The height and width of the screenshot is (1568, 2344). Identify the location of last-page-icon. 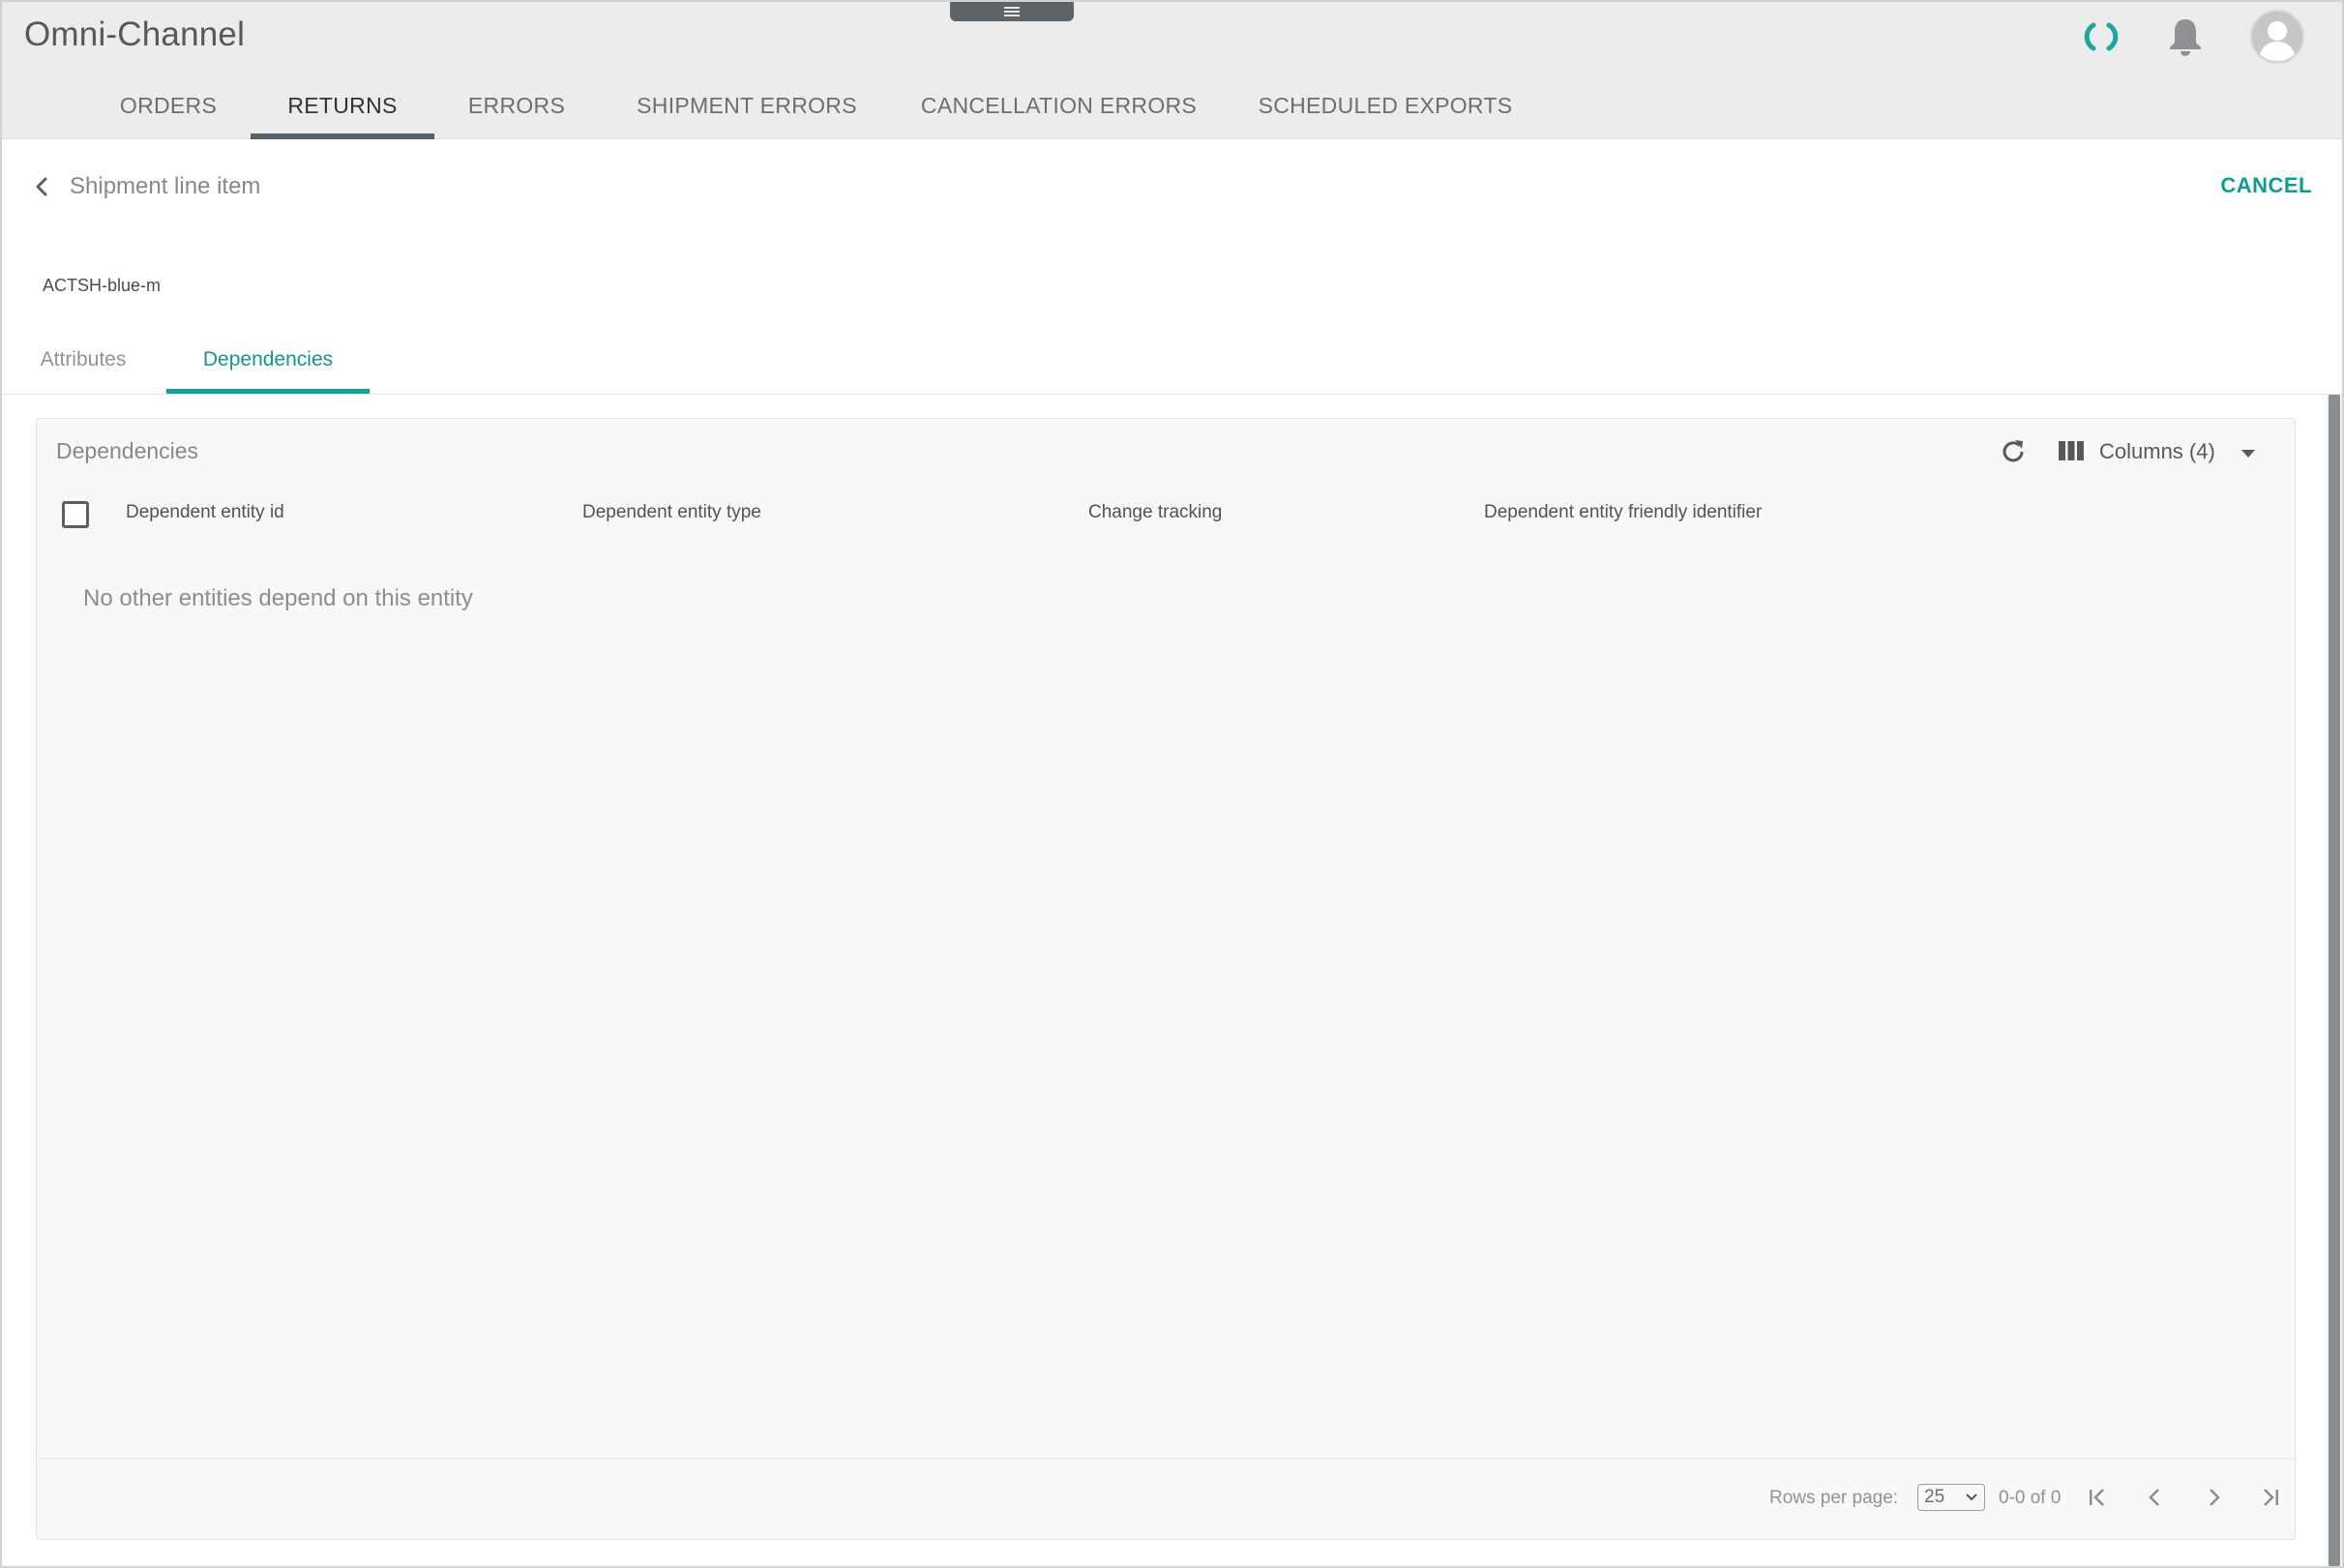
(2270, 1497).